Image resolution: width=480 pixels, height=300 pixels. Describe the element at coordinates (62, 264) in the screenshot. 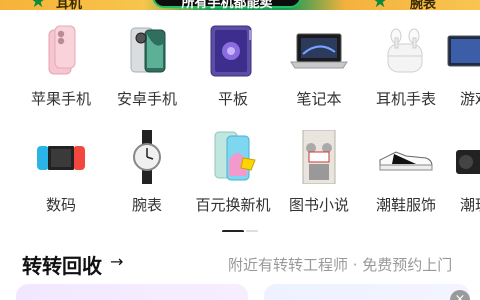

I see `recycle-title: 转转回收` at that location.